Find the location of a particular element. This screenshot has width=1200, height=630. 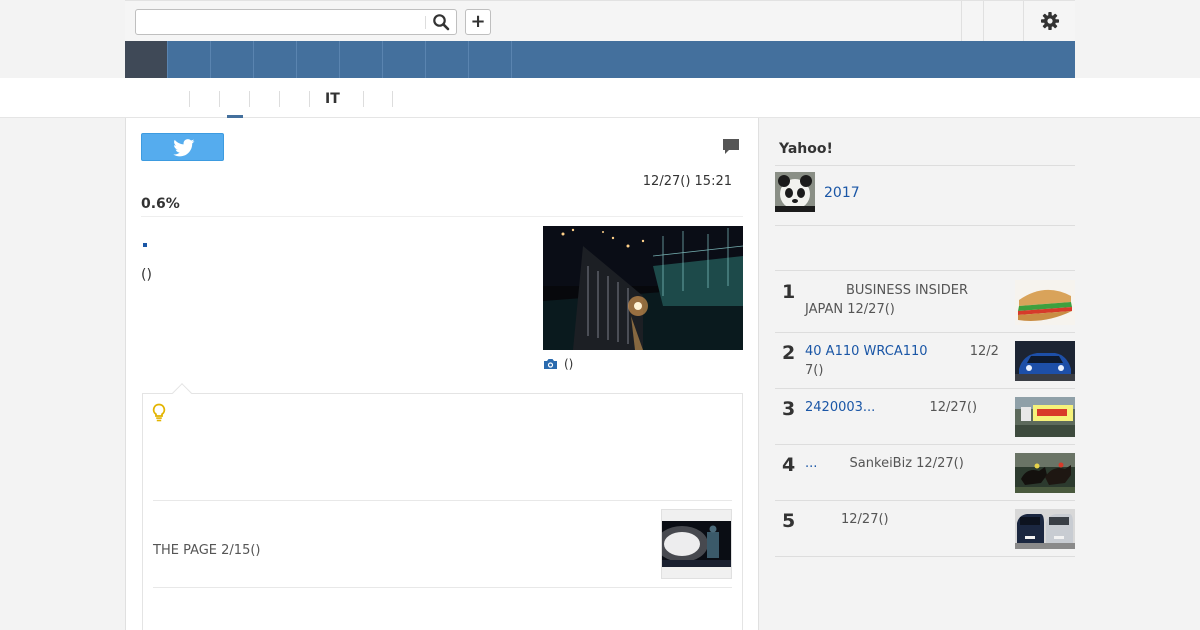

parking-sign-image is located at coordinates (1045, 417).